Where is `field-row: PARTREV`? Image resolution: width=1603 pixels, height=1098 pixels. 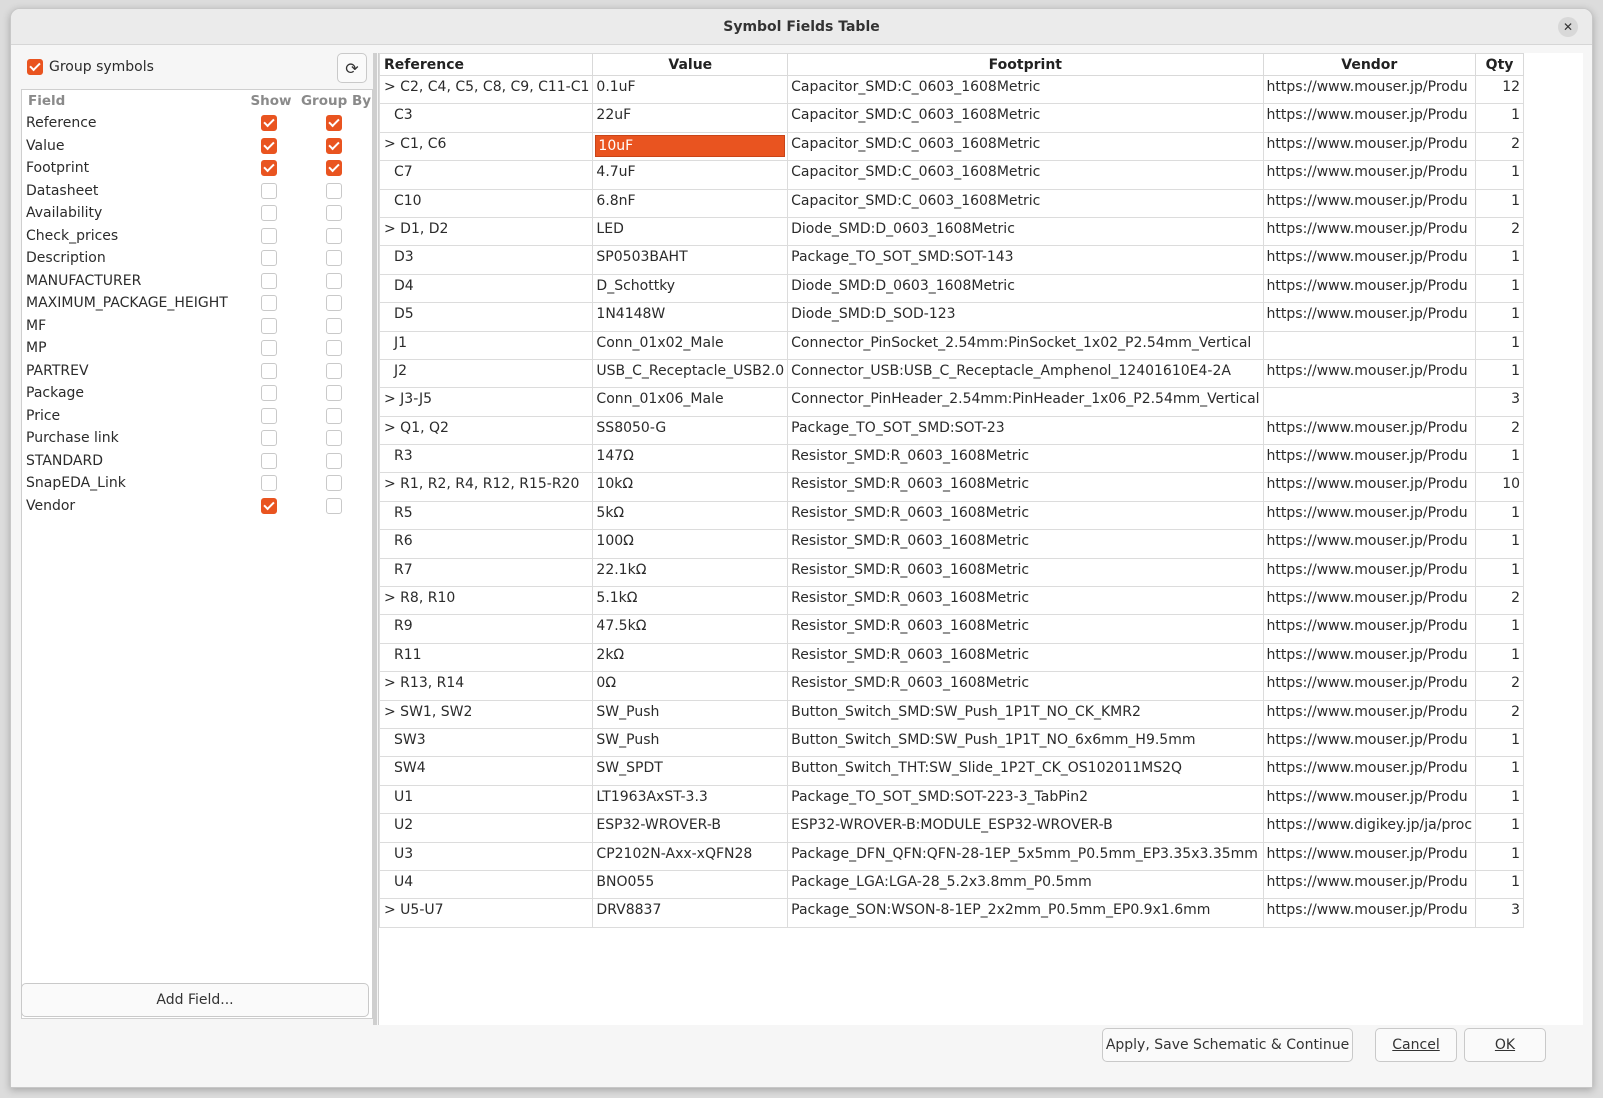
field-row: PARTREV is located at coordinates (197, 371).